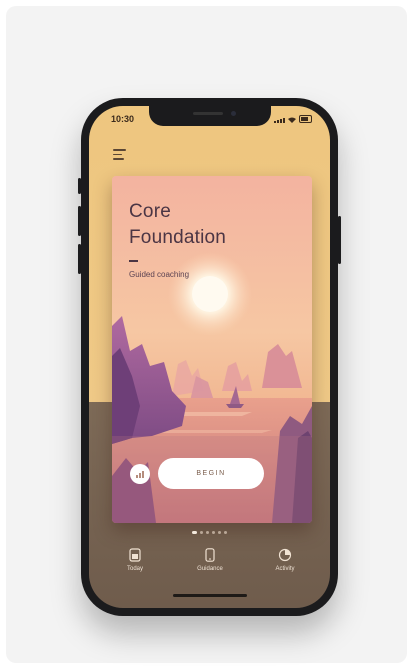 Image resolution: width=413 pixels, height=669 pixels. What do you see at coordinates (135, 555) in the screenshot?
I see `today-icon` at bounding box center [135, 555].